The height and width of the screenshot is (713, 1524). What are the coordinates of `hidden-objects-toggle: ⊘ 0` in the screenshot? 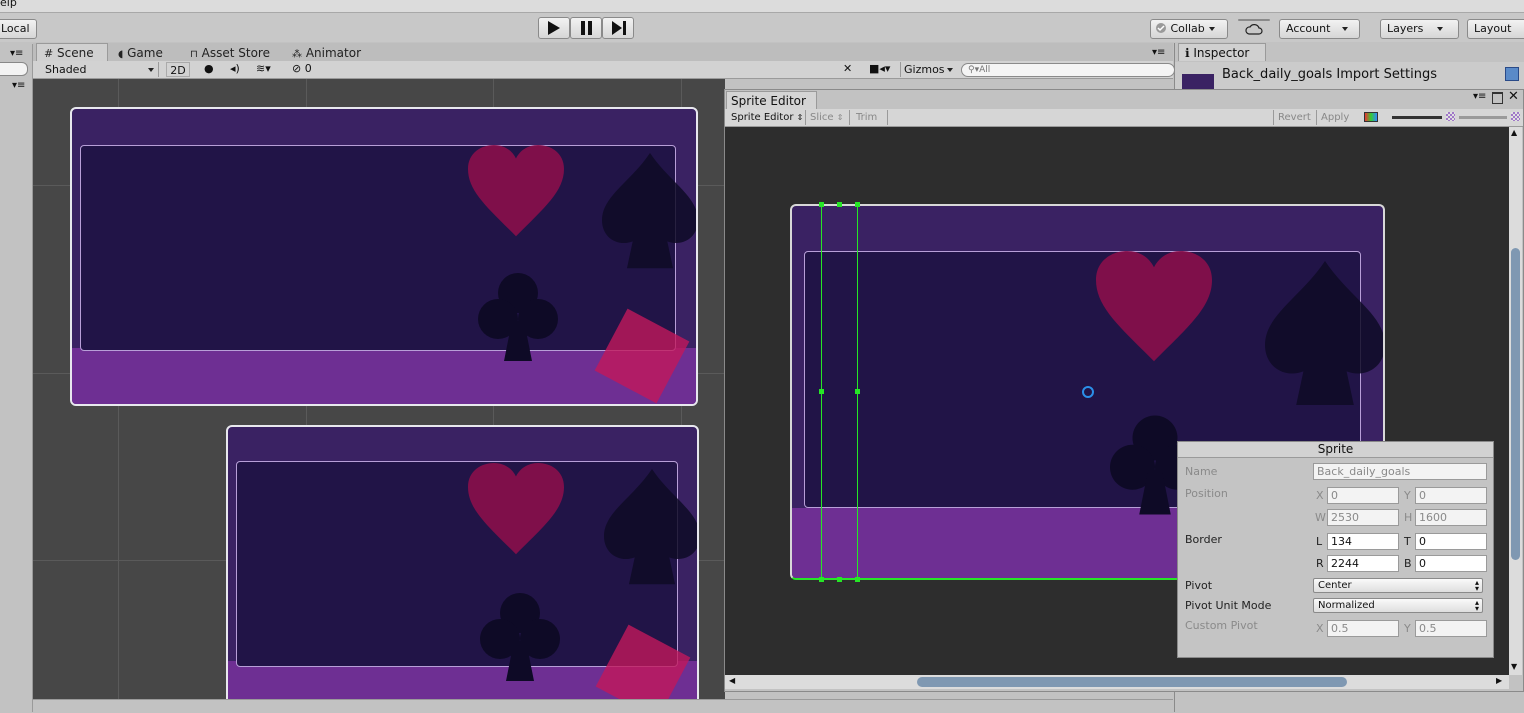 It's located at (302, 68).